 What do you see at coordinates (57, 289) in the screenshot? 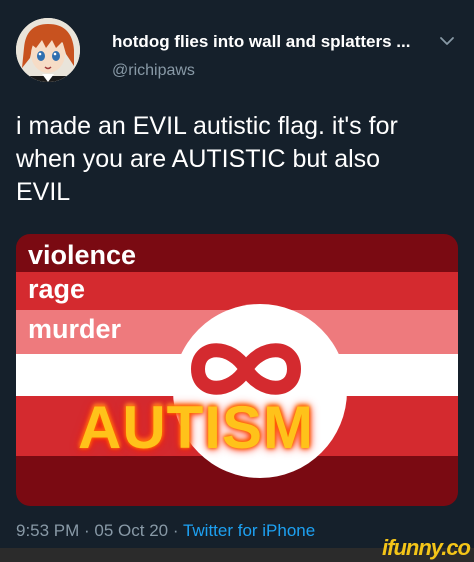
I see `flag-label-rage: rage` at bounding box center [57, 289].